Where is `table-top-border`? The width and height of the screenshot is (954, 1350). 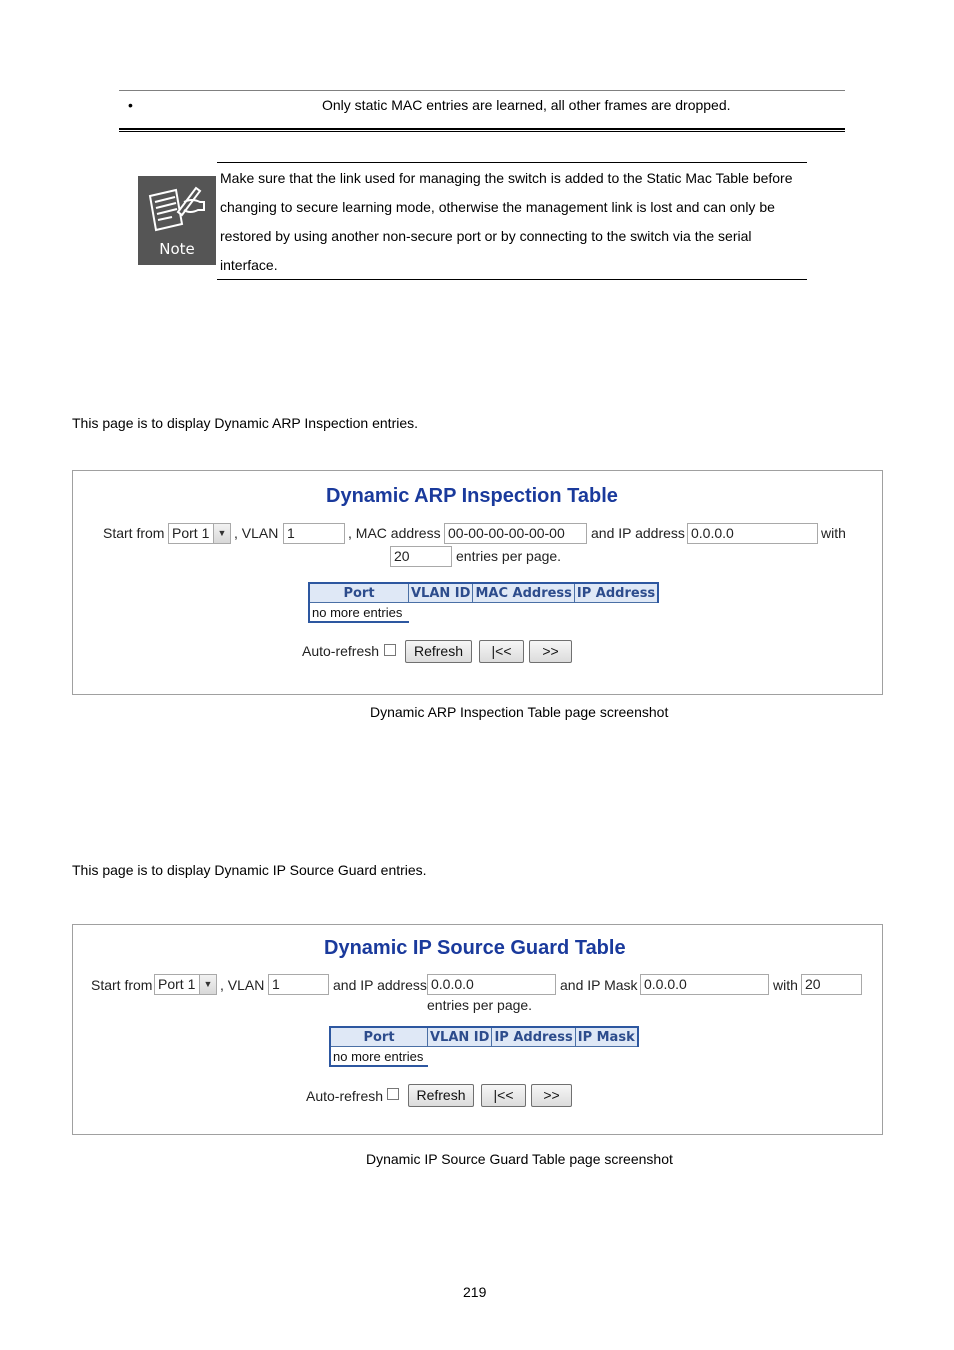
table-top-border is located at coordinates (482, 90).